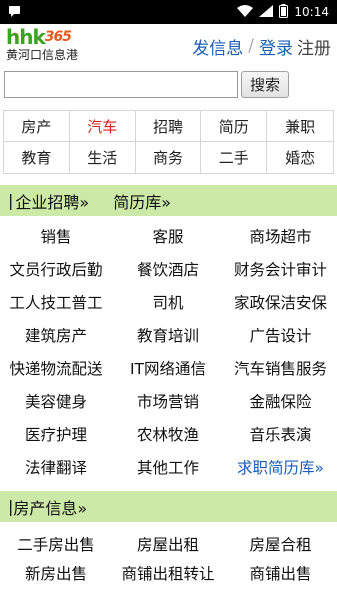 The width and height of the screenshot is (337, 600). Describe the element at coordinates (52, 201) in the screenshot. I see `company-recruit-link: 企业招聘»` at that location.